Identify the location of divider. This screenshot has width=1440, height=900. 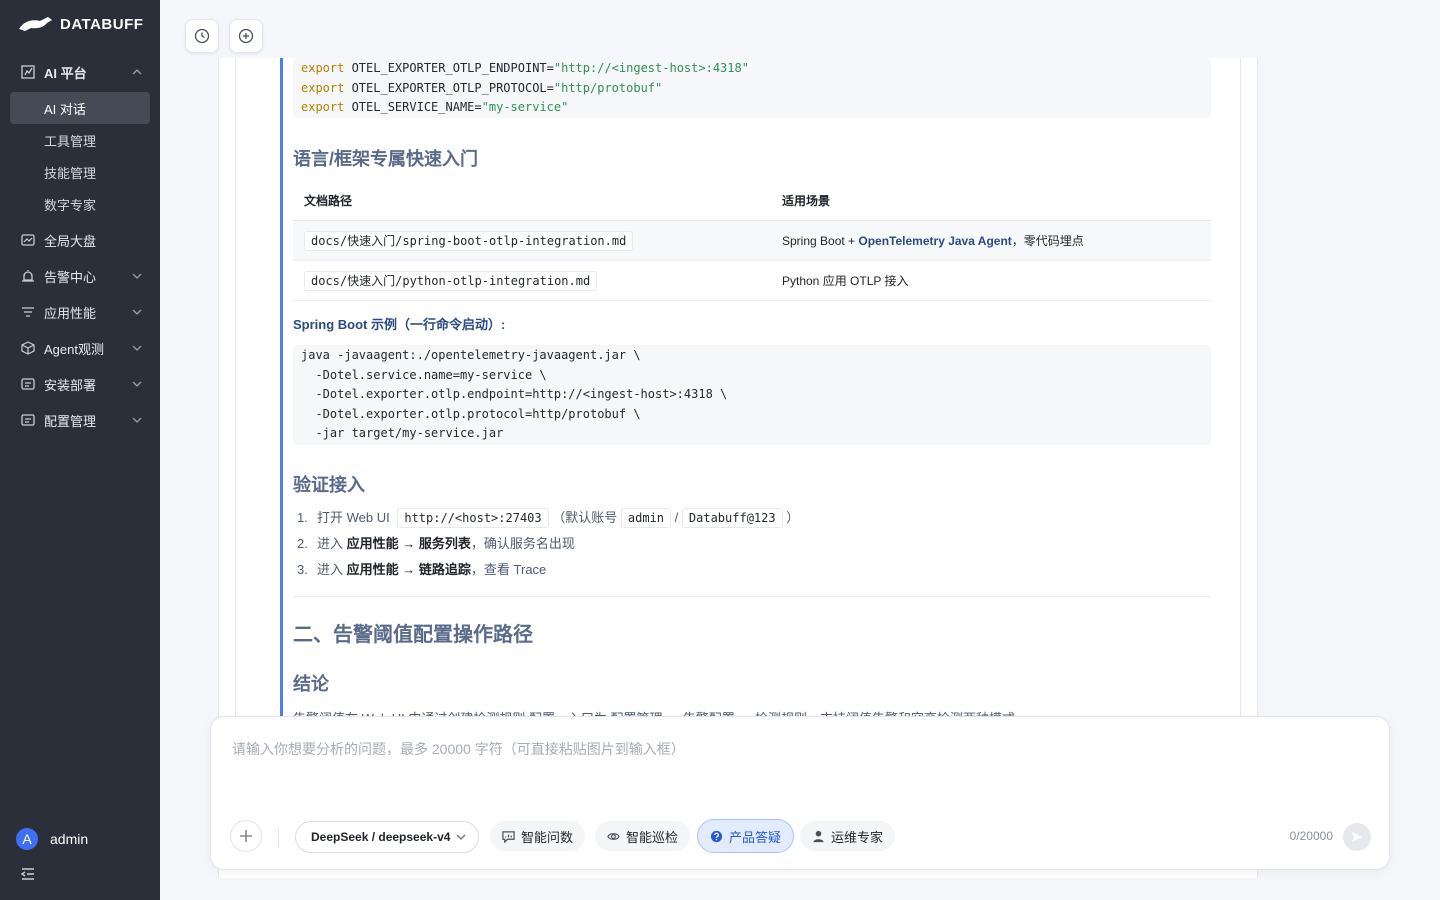
(752, 596).